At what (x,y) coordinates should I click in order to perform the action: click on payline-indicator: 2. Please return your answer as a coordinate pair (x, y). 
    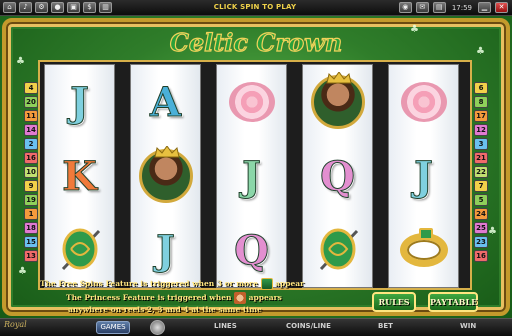
    Looking at the image, I should click on (31, 144).